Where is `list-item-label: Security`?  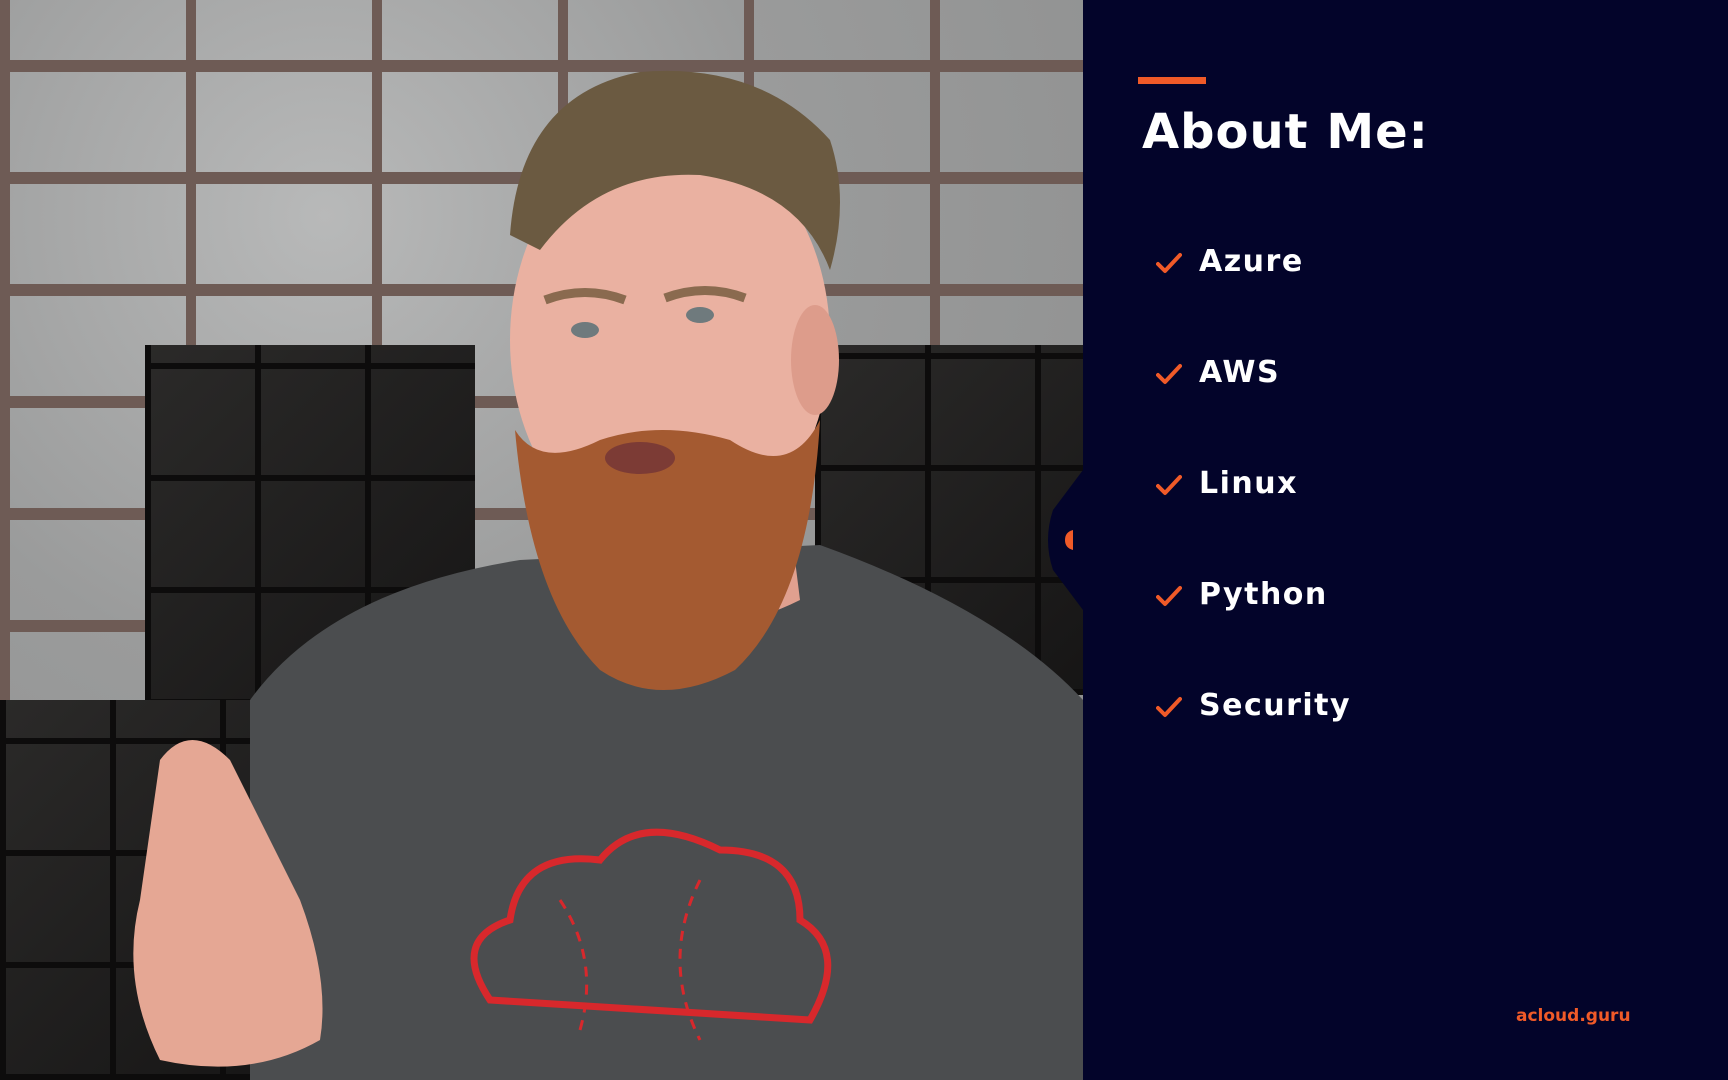
list-item-label: Security is located at coordinates (1275, 705).